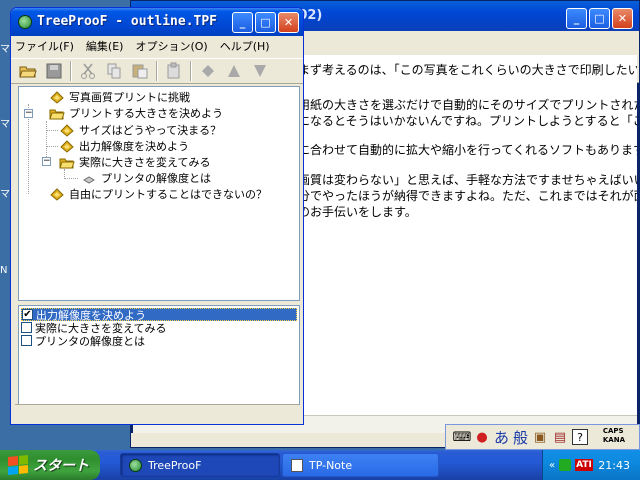 The height and width of the screenshot is (480, 640). I want to click on open-button, so click(28, 71).